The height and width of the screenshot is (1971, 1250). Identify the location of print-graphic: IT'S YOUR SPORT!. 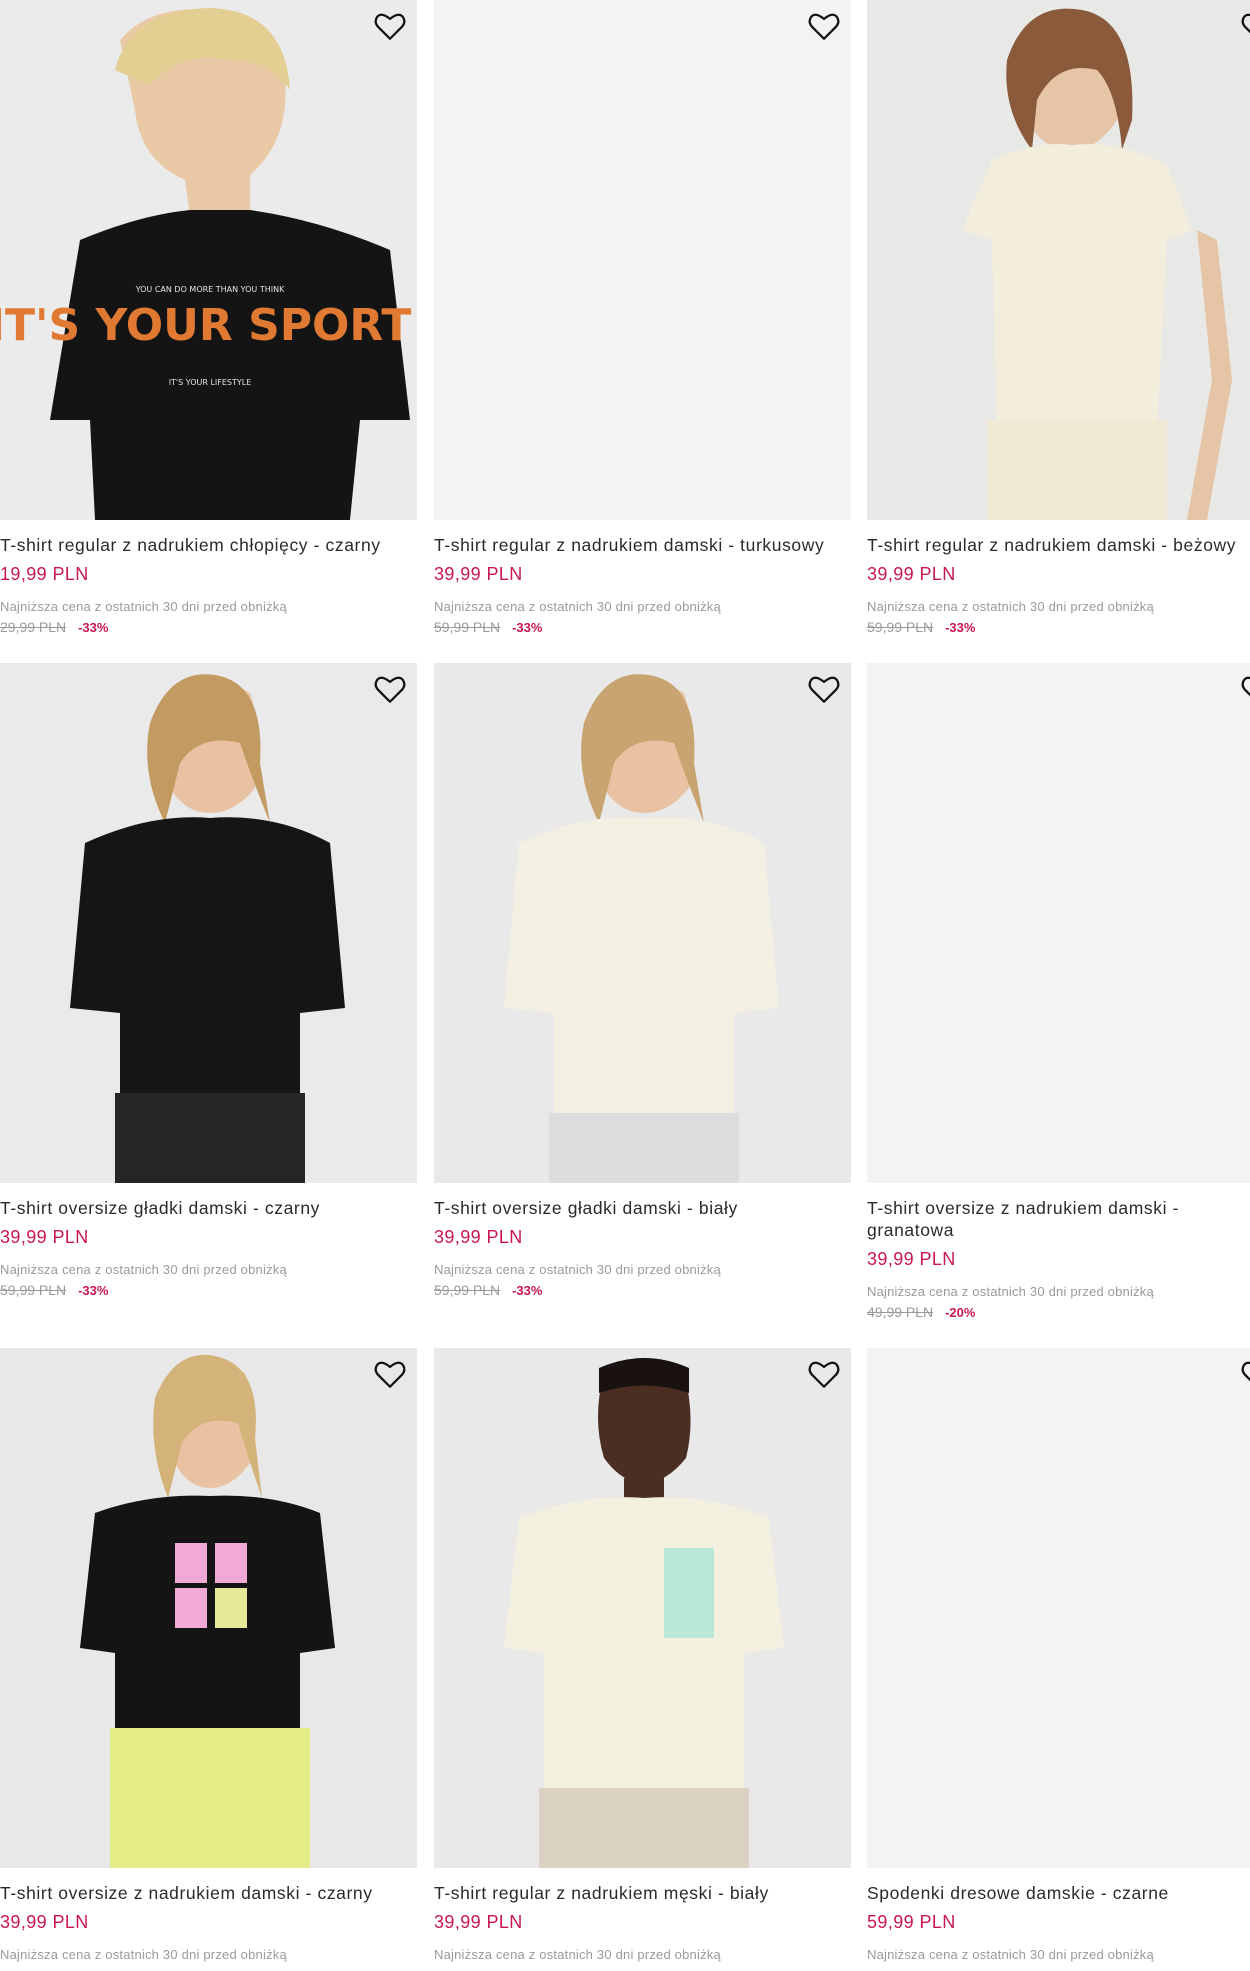
(208, 325).